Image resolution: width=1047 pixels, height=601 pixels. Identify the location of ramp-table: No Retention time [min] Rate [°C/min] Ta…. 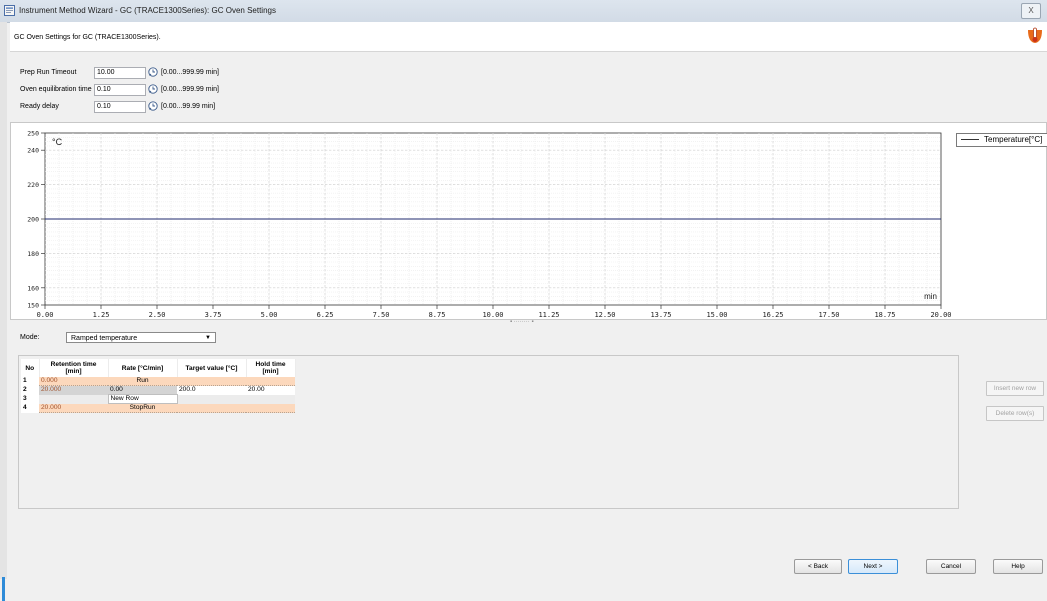
(158, 386).